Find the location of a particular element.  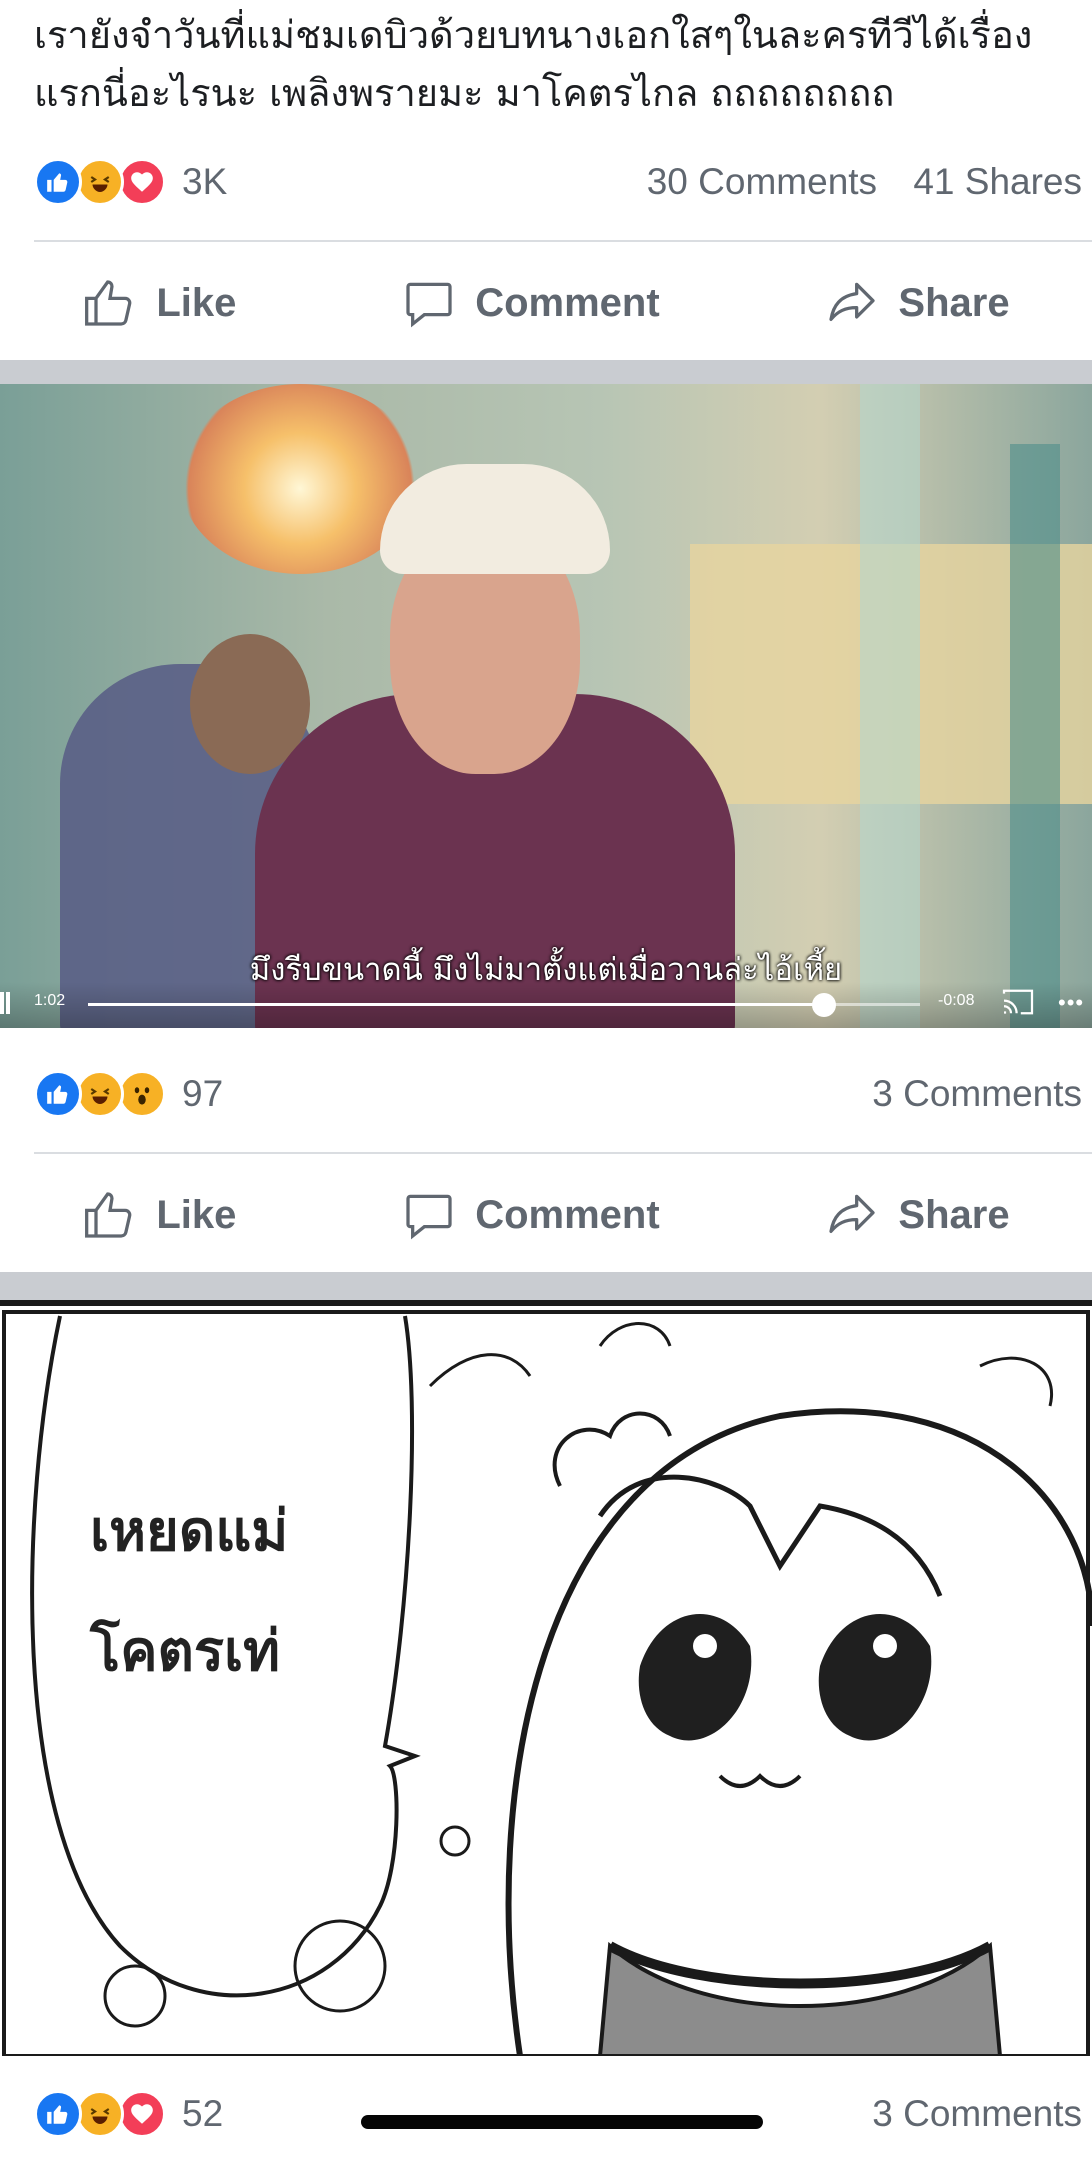

reaction-count: 52 is located at coordinates (203, 2113).